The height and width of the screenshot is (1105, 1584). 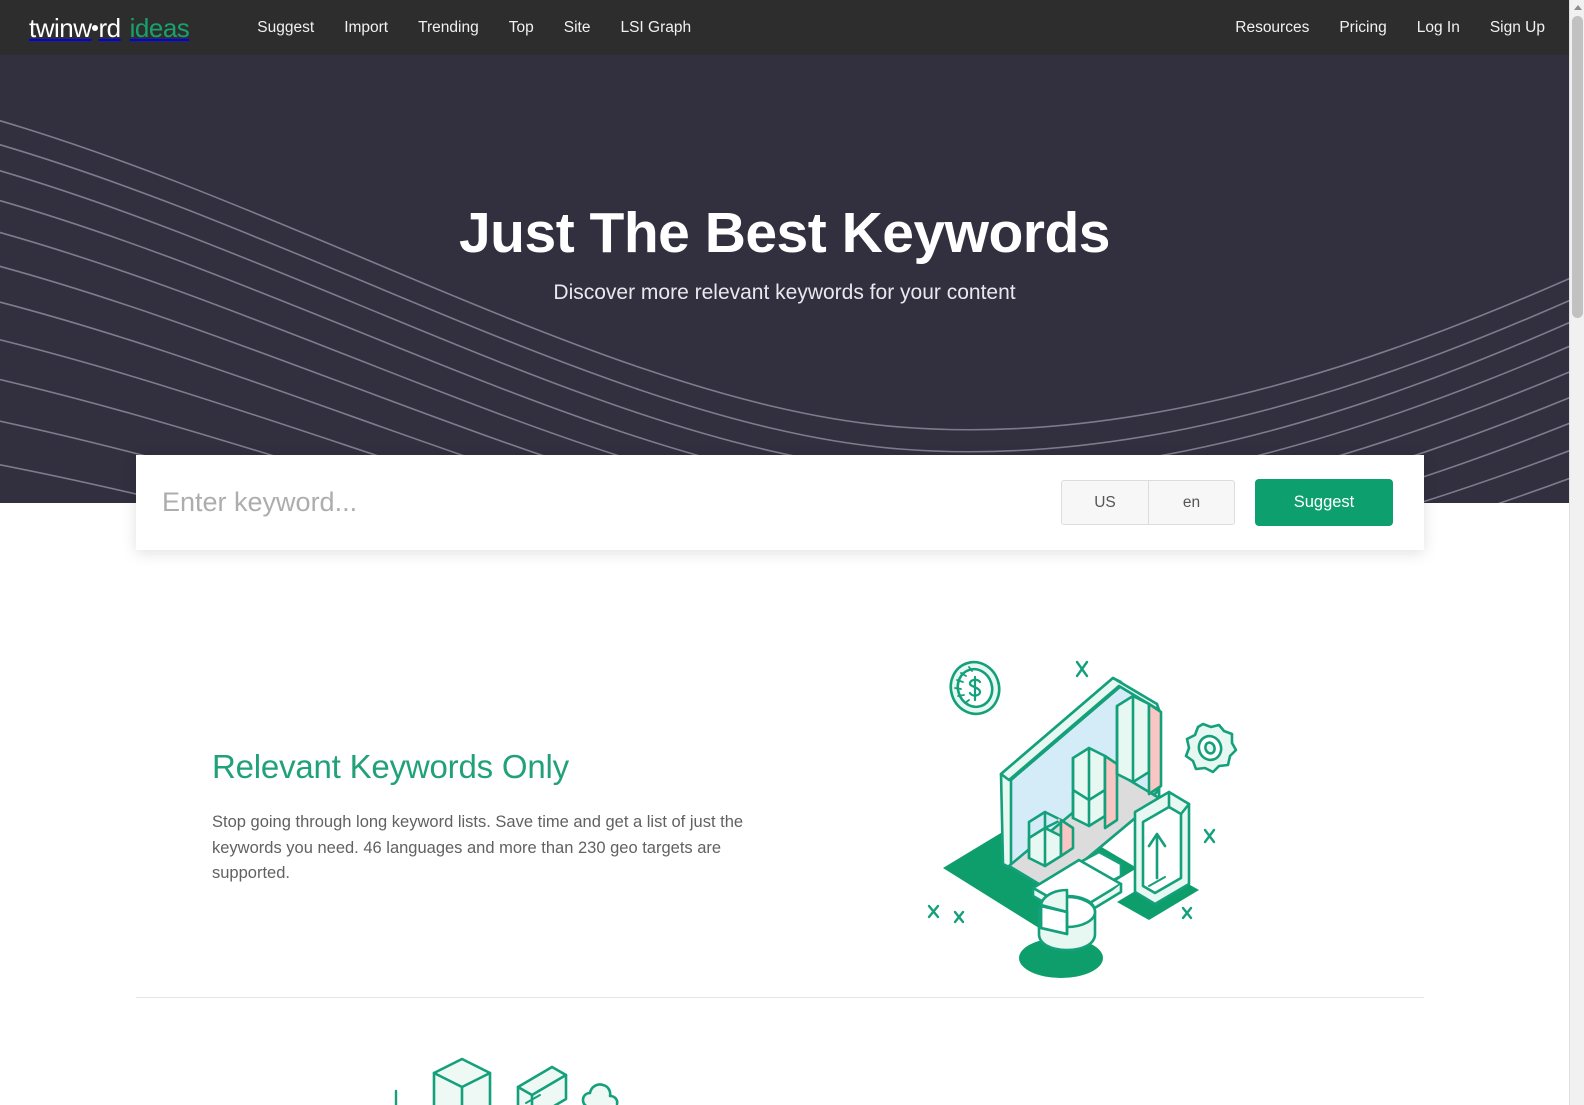 What do you see at coordinates (1324, 502) in the screenshot?
I see `suggest-submit-button: Suggest` at bounding box center [1324, 502].